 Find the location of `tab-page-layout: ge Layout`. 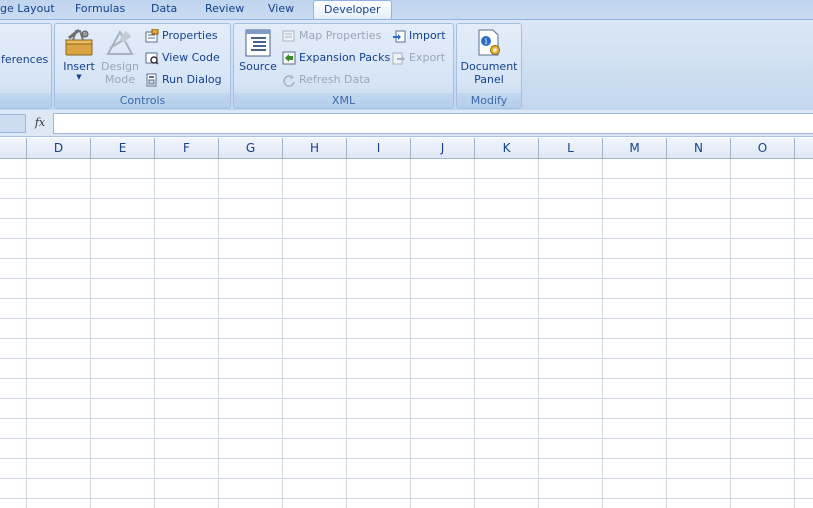

tab-page-layout: ge Layout is located at coordinates (27, 9).